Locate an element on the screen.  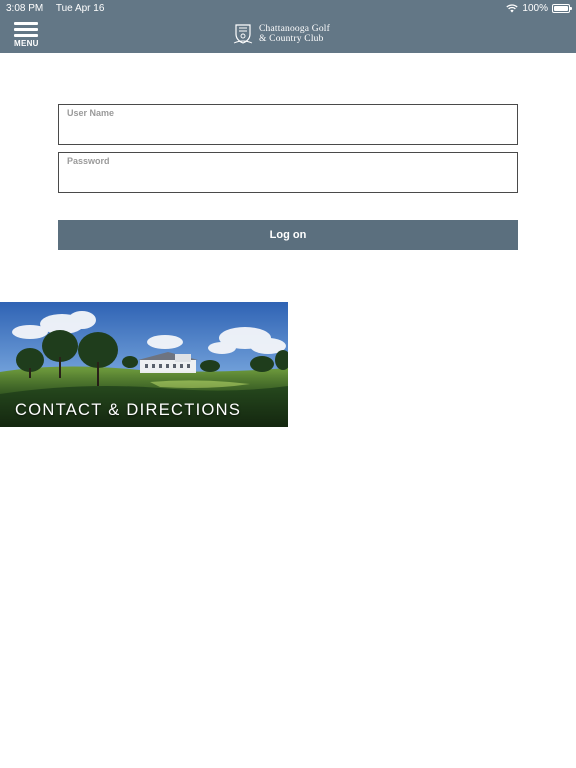
username-label: User Name is located at coordinates (91, 113).